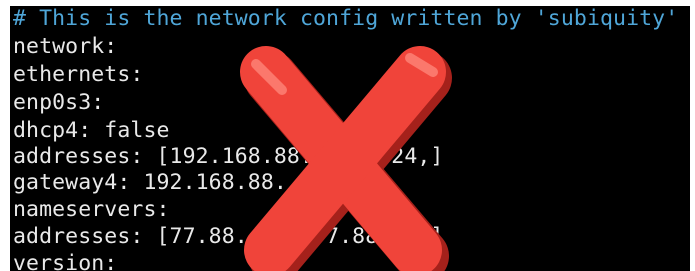 Image resolution: width=695 pixels, height=271 pixels. I want to click on terminal-line-addresses: addresses: [192.168.88. . /24,], so click(228, 156).